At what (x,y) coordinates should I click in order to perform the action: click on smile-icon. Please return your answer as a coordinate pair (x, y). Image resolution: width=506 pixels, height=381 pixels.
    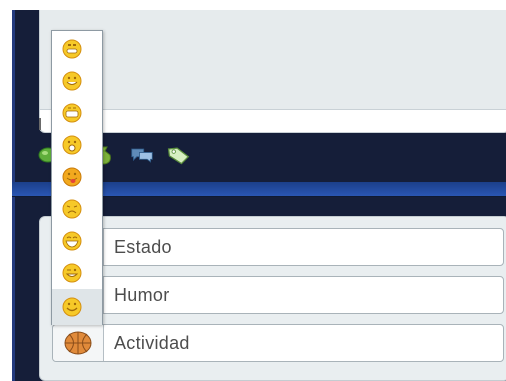
    Looking at the image, I should click on (72, 81).